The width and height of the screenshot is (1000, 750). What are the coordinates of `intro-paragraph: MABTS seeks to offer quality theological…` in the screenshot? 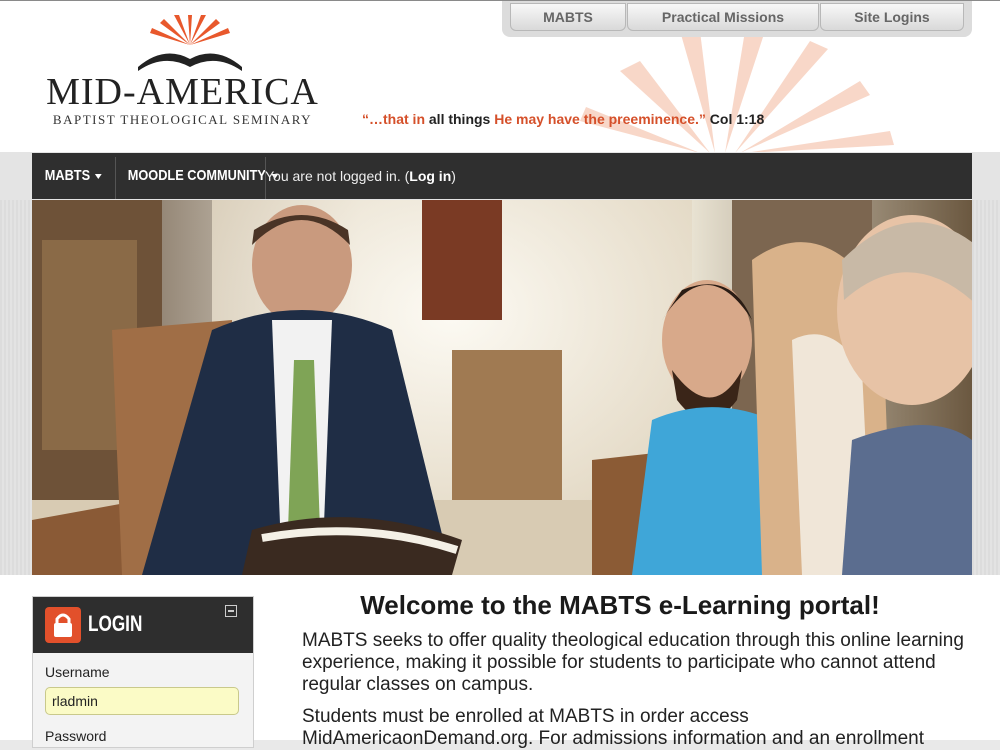 It's located at (633, 662).